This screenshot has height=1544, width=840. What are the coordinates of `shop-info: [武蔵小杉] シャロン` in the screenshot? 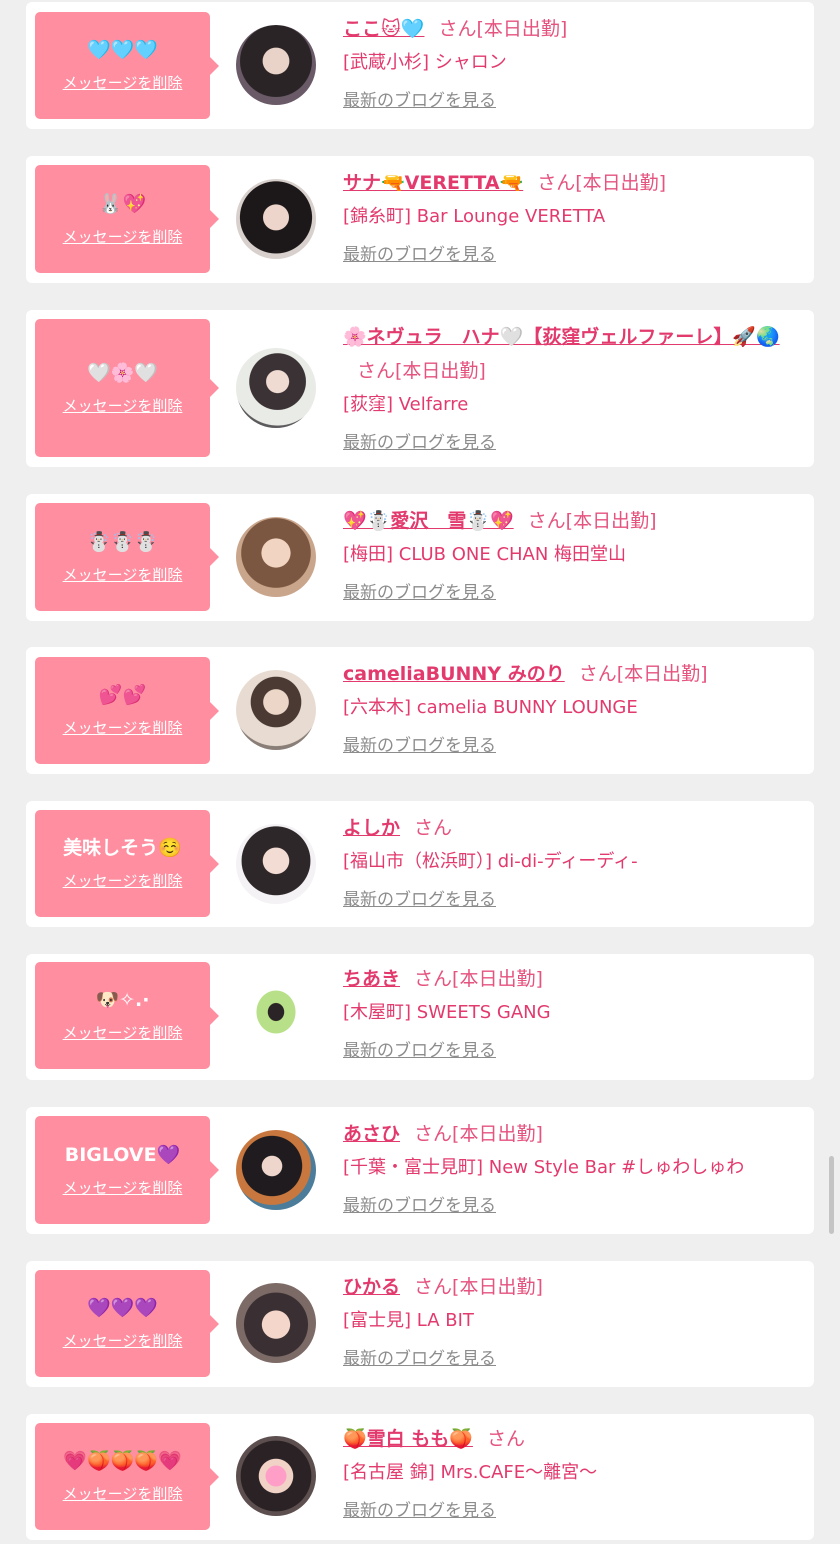 It's located at (425, 62).